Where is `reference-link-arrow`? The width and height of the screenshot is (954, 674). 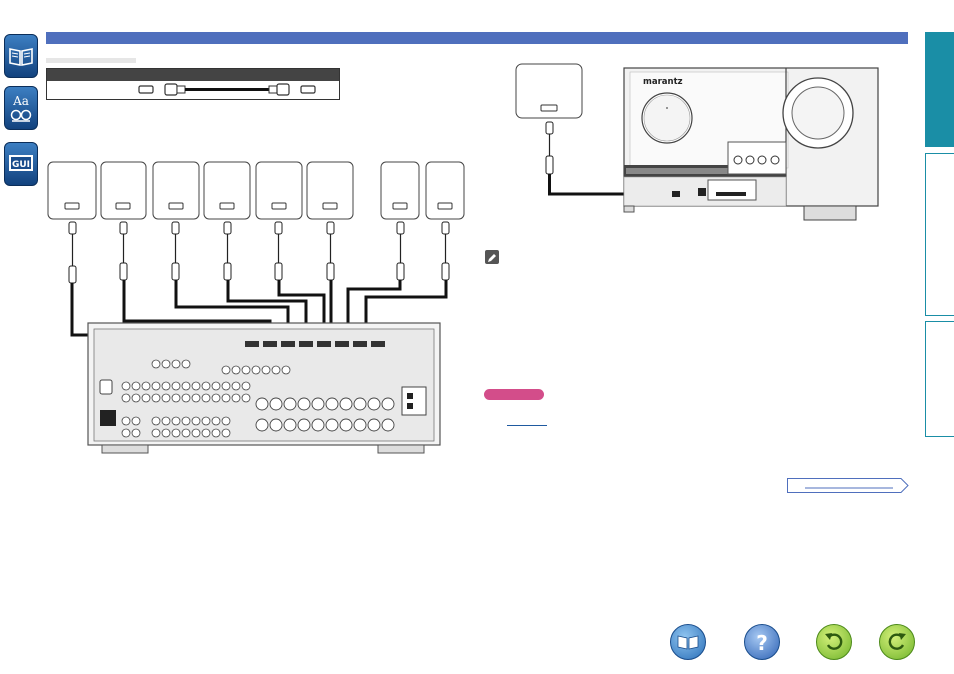 reference-link-arrow is located at coordinates (848, 485).